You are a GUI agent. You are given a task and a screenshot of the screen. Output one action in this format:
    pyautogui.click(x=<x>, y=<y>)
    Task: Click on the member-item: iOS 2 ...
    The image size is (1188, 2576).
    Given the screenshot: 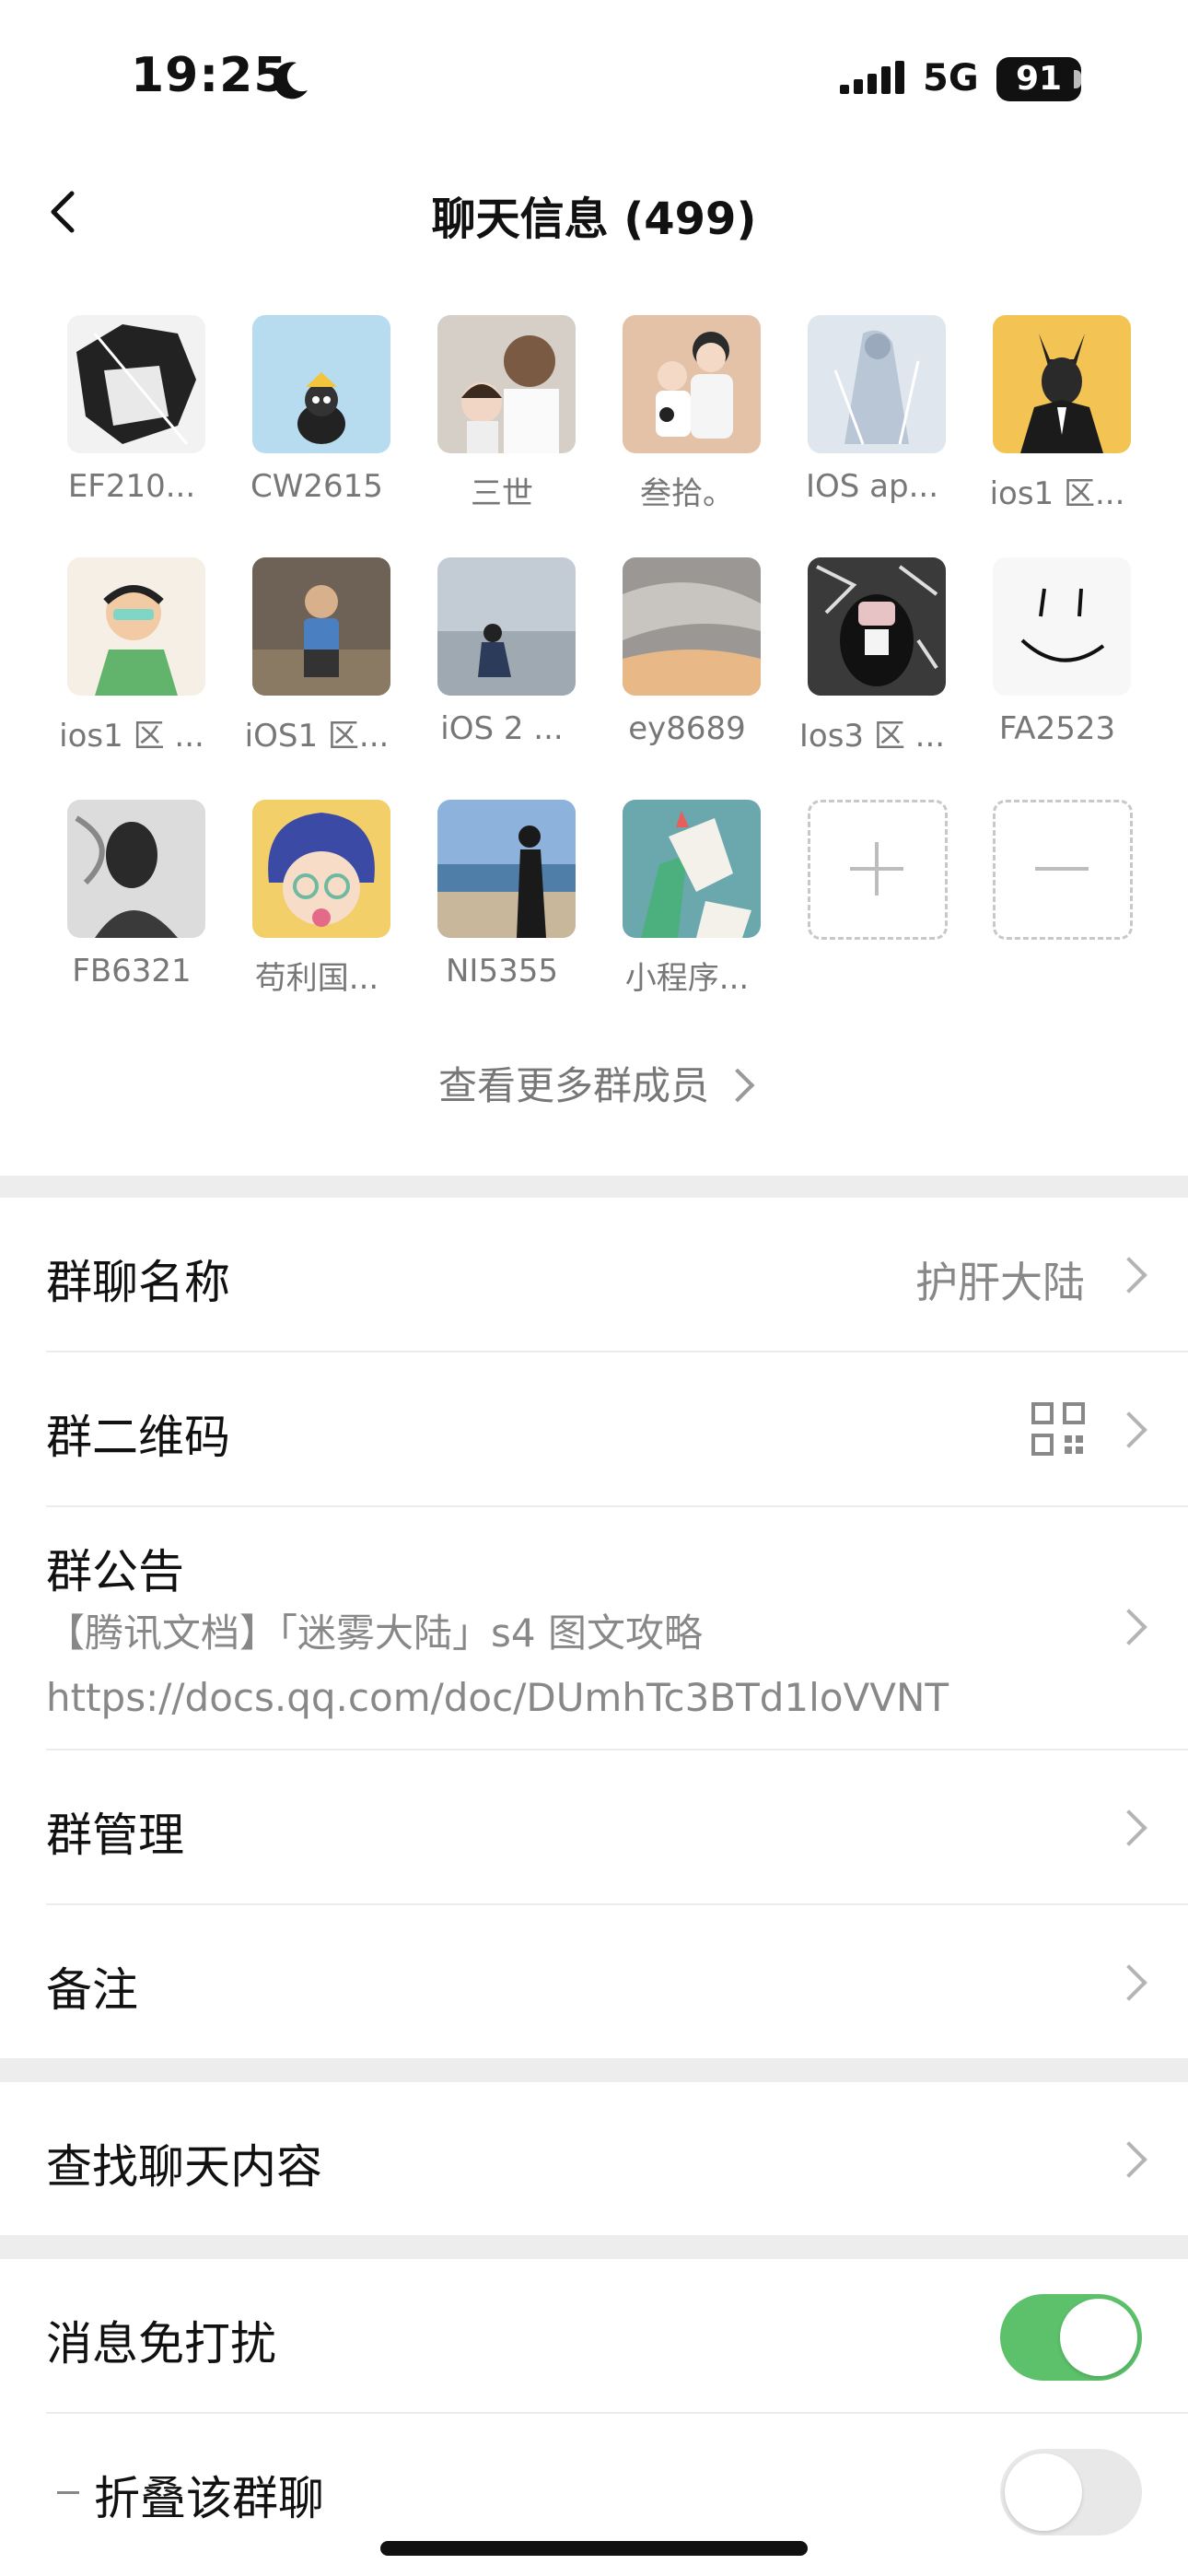 What is the action you would take?
    pyautogui.click(x=502, y=668)
    